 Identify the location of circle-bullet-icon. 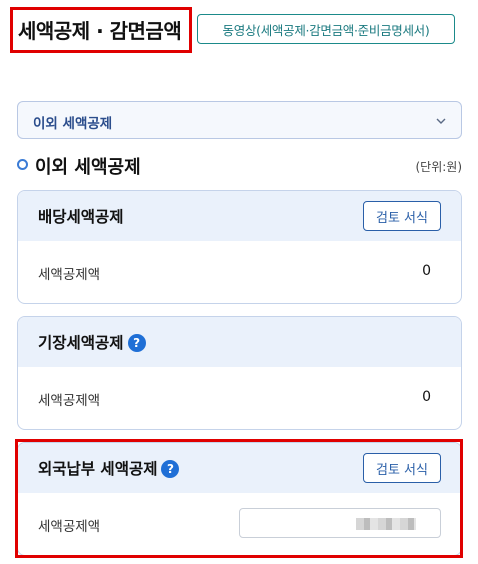
(22, 164).